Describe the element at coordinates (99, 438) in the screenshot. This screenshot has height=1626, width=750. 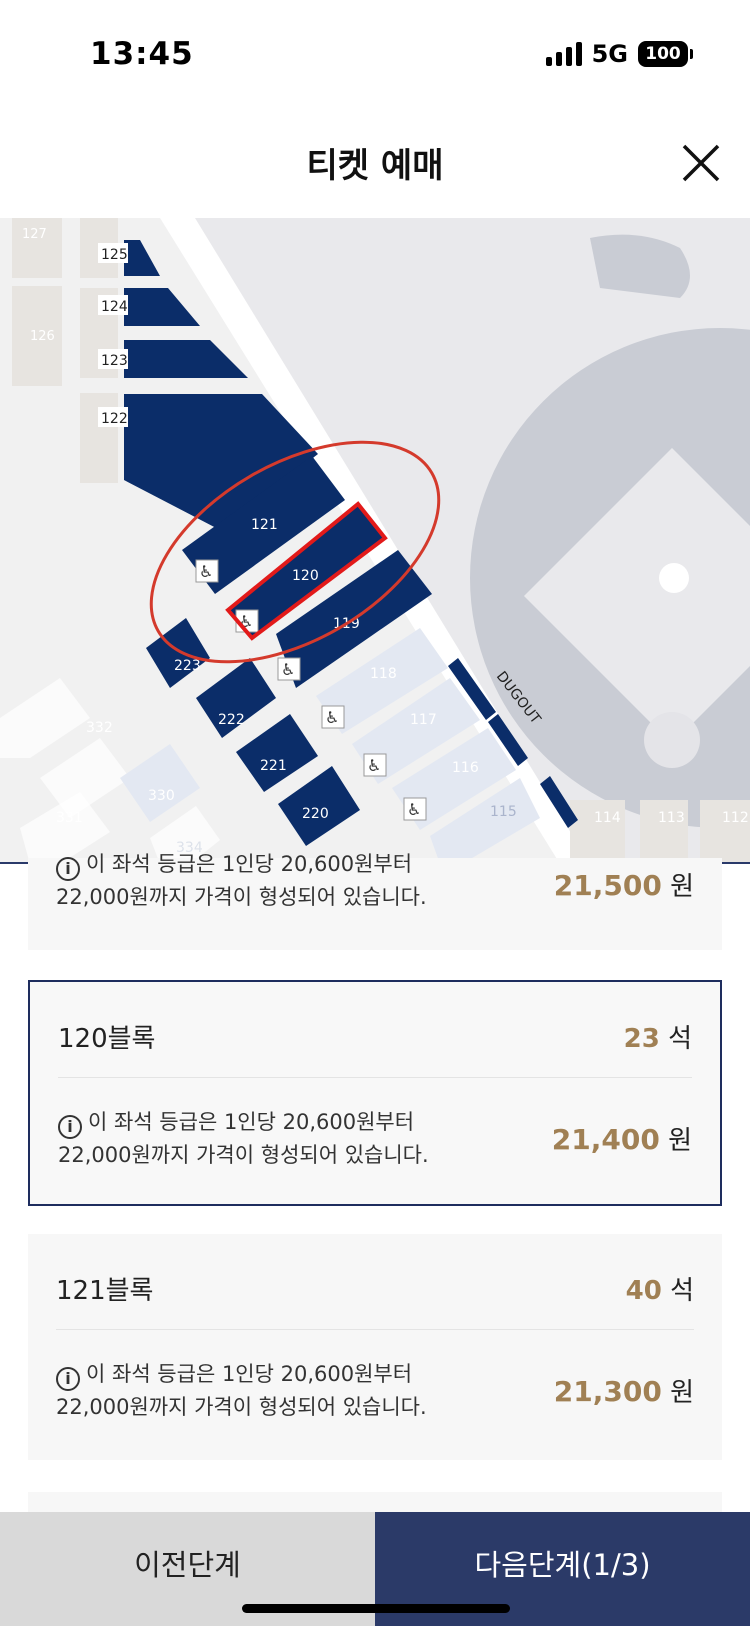
I see `stand-strip-c` at that location.